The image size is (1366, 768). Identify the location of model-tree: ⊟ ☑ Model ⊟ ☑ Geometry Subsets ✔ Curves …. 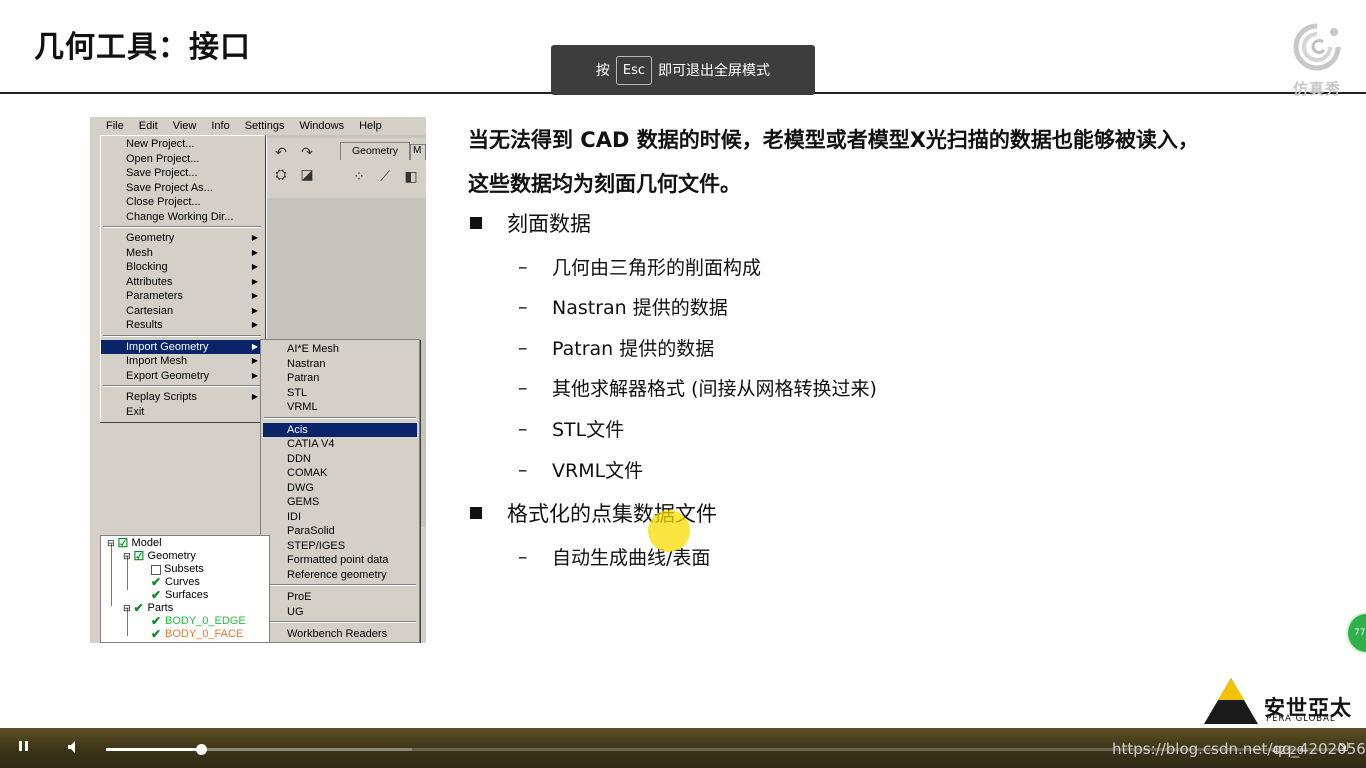
(185, 589).